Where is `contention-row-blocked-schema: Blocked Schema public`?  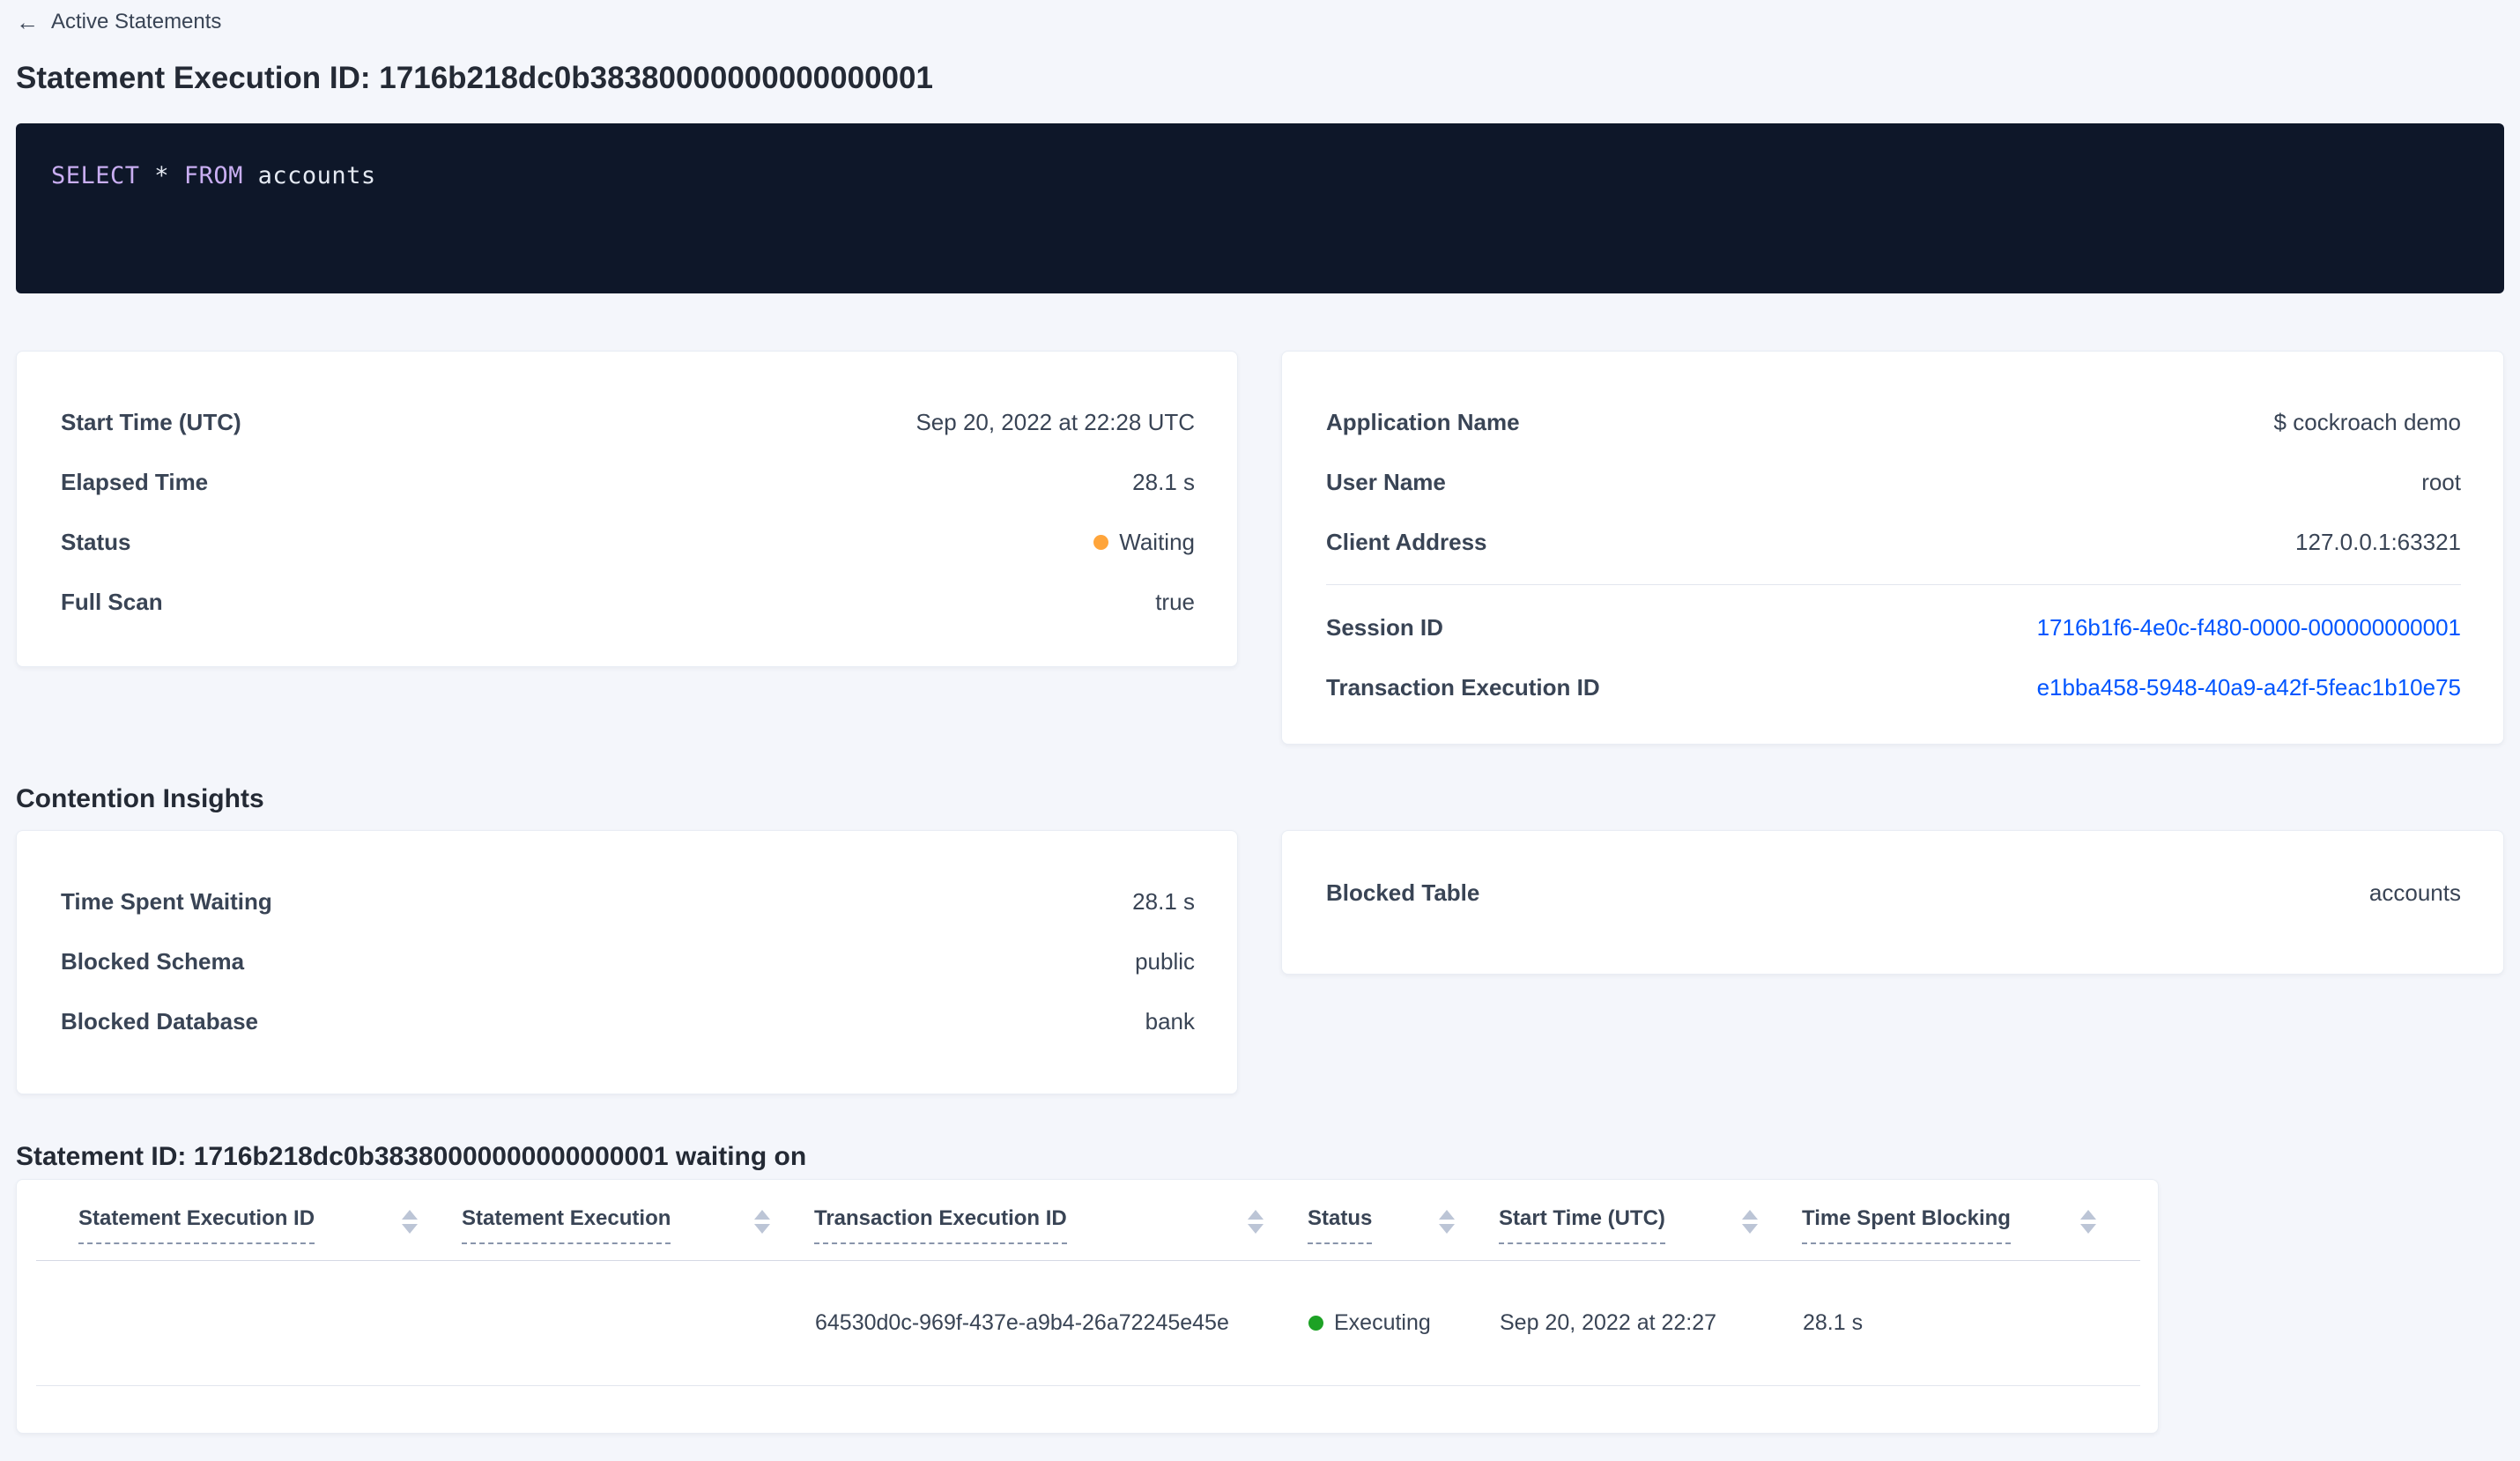 contention-row-blocked-schema: Blocked Schema public is located at coordinates (628, 961).